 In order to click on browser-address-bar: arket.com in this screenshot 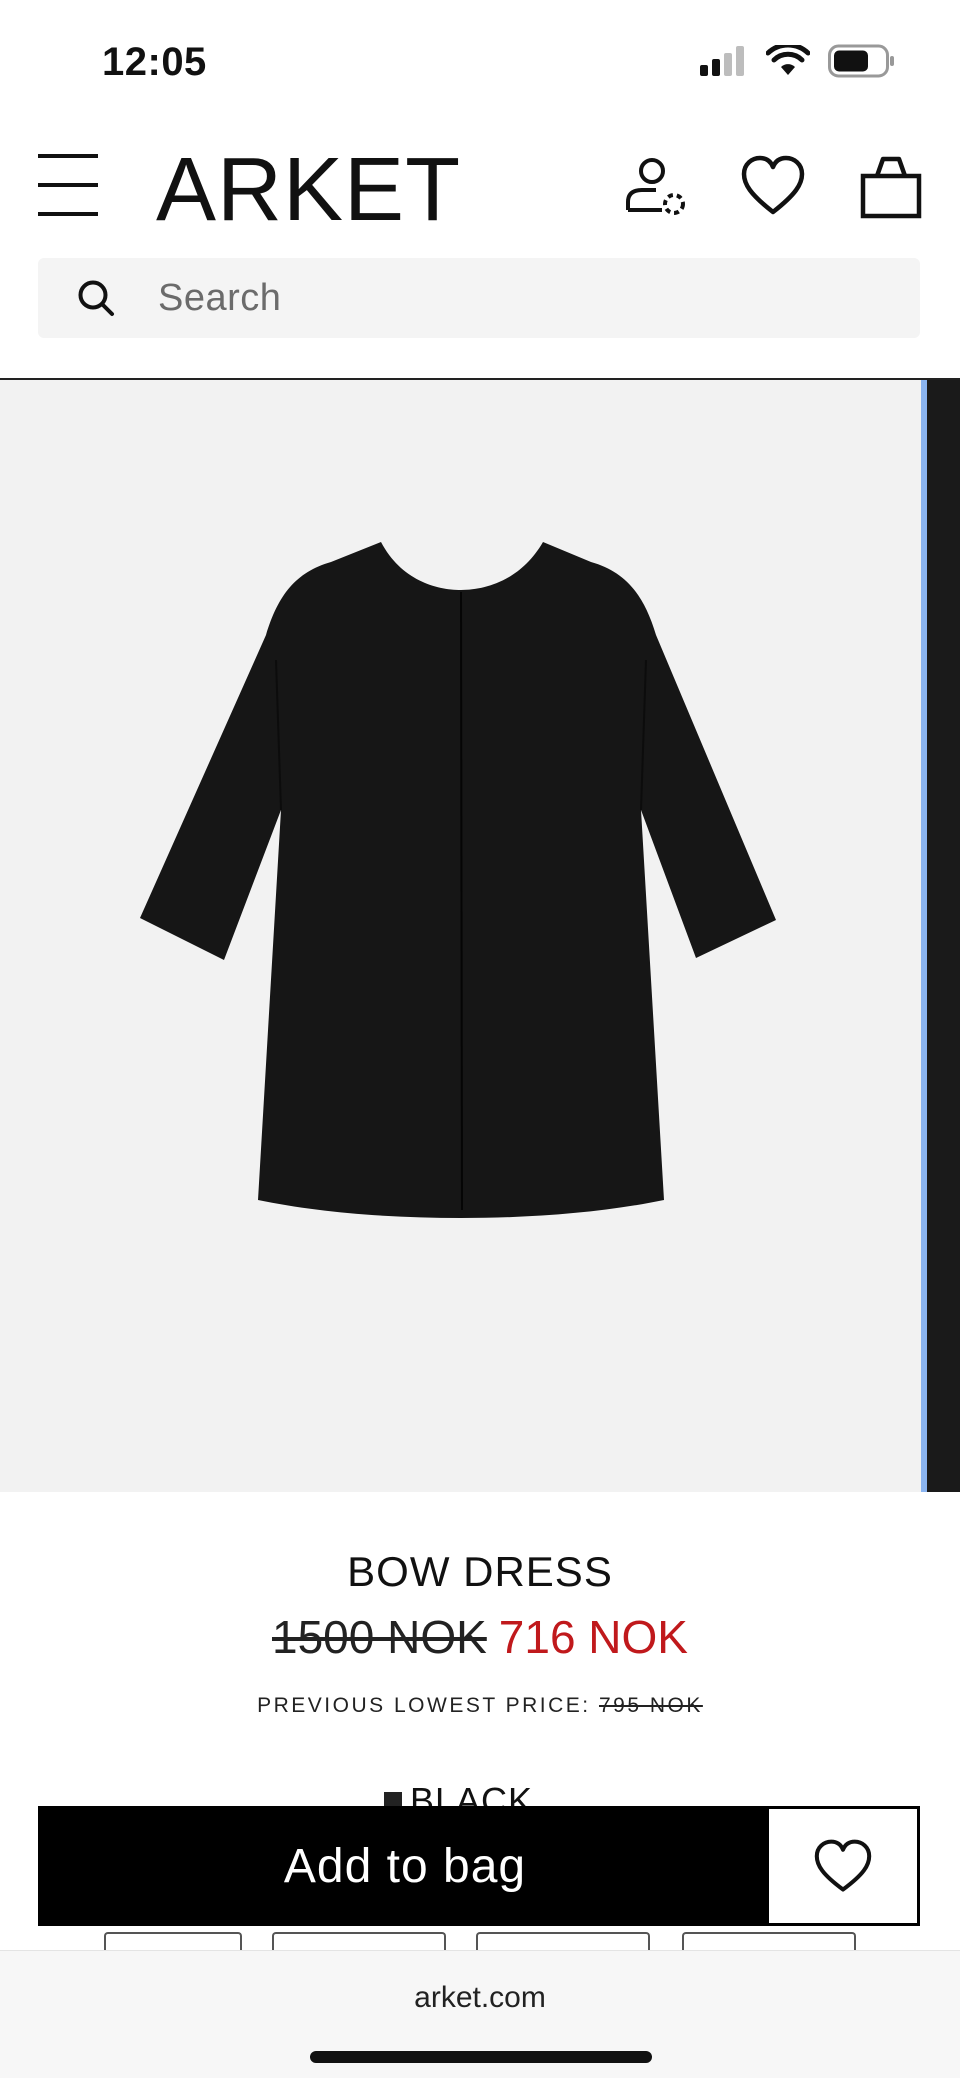, I will do `click(480, 2014)`.